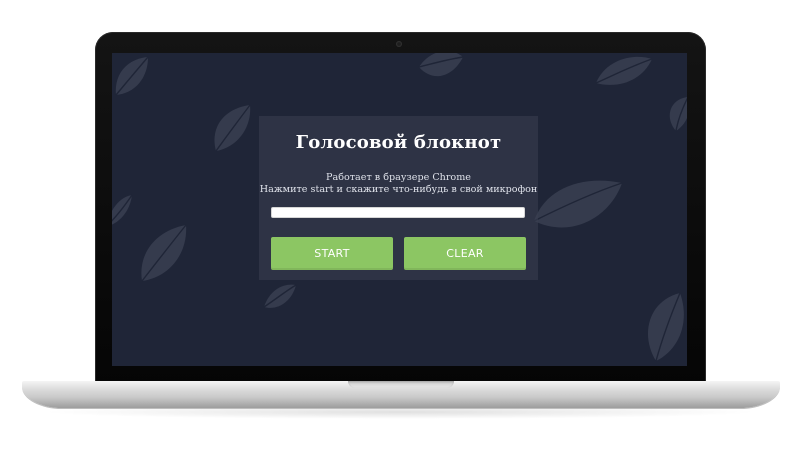 Image resolution: width=800 pixels, height=450 pixels. I want to click on browser-hint: Работает в браузере Chrome, so click(398, 177).